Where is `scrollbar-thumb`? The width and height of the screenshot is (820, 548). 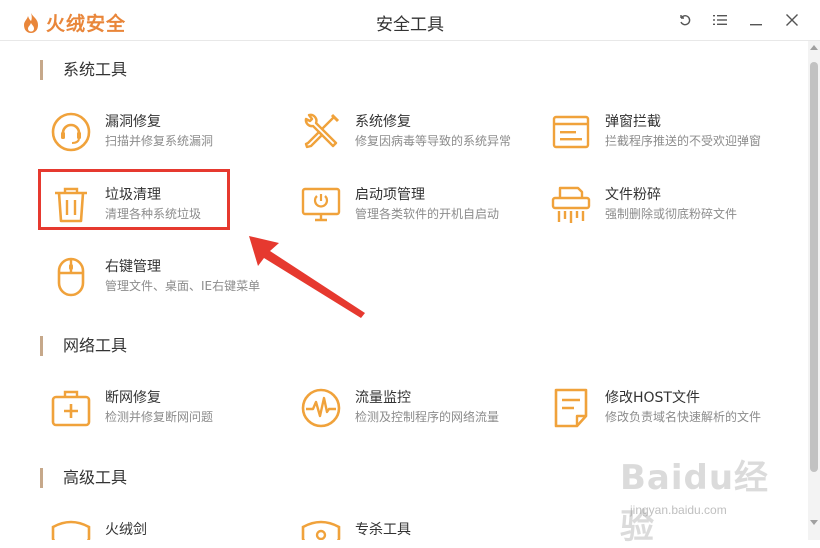
scrollbar-thumb is located at coordinates (814, 267).